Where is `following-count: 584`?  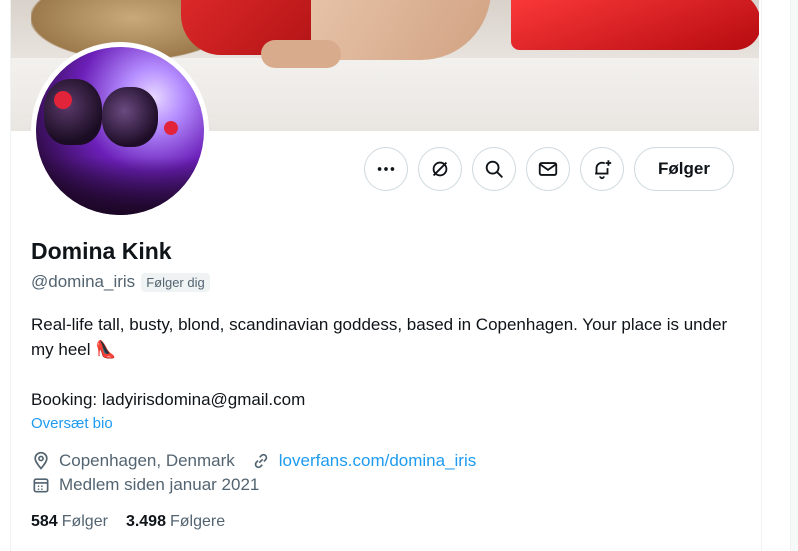 following-count: 584 is located at coordinates (44, 521).